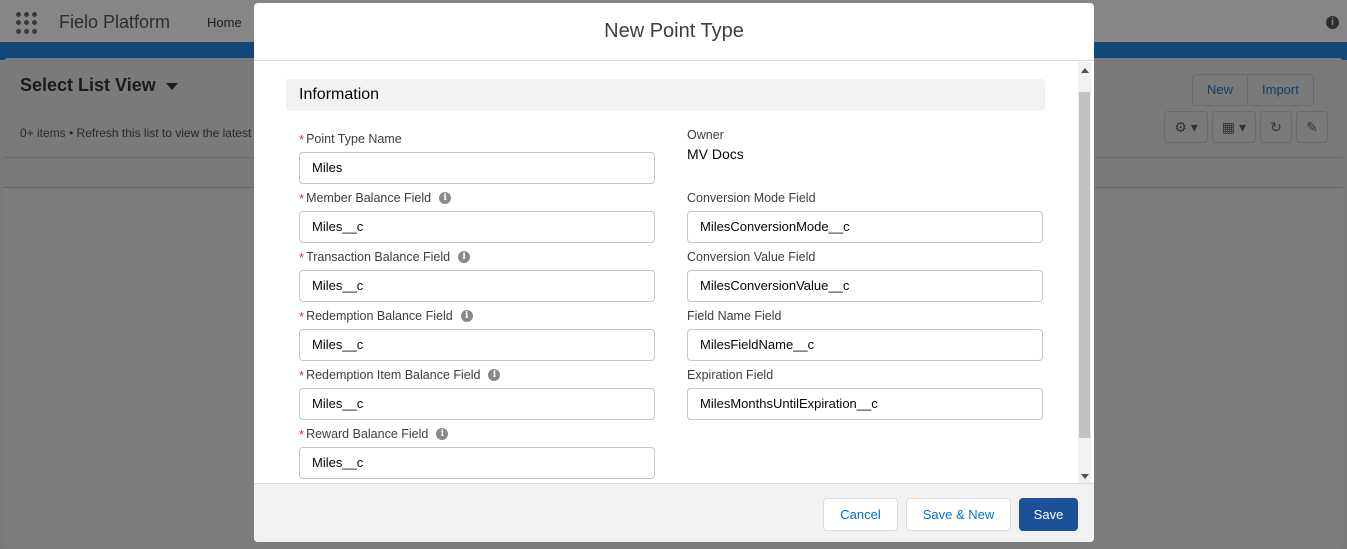 The width and height of the screenshot is (1347, 549). What do you see at coordinates (1085, 476) in the screenshot?
I see `scroll-down-icon` at bounding box center [1085, 476].